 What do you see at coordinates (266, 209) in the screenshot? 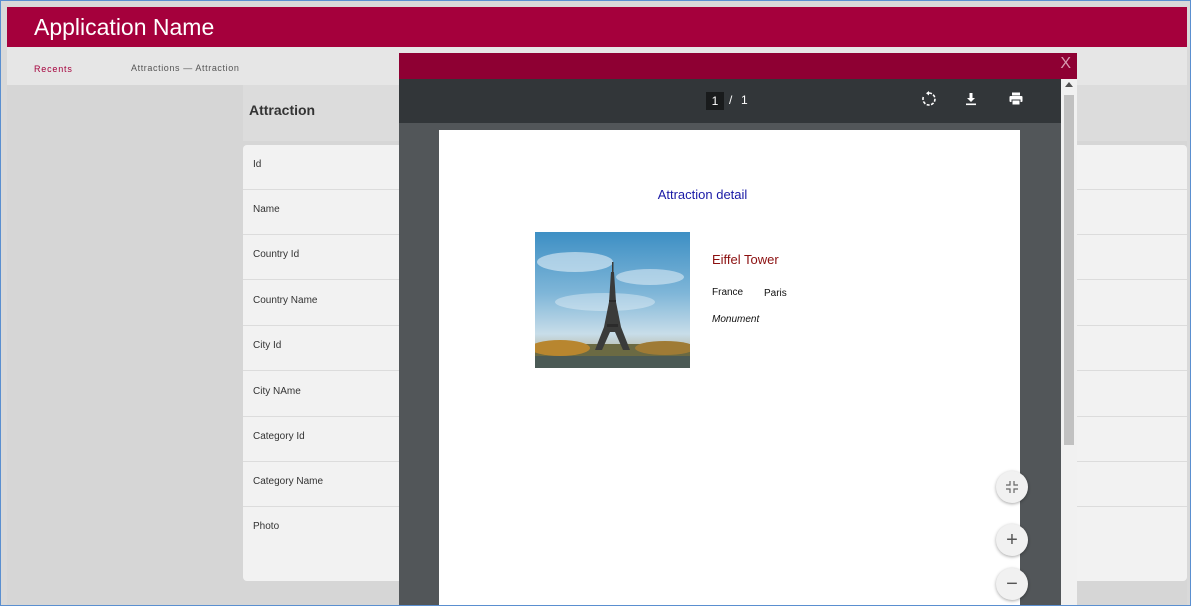
I see `field-label: Name` at bounding box center [266, 209].